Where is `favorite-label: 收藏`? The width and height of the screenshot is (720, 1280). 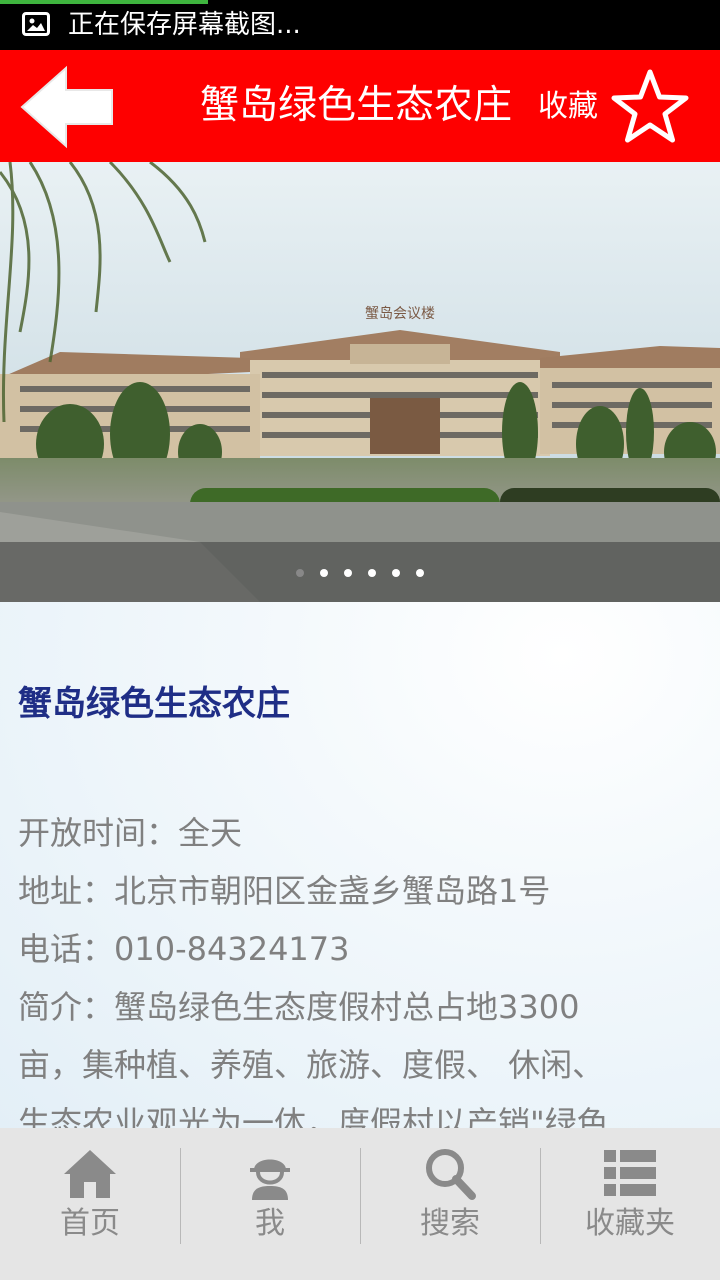
favorite-label: 收藏 is located at coordinates (568, 107).